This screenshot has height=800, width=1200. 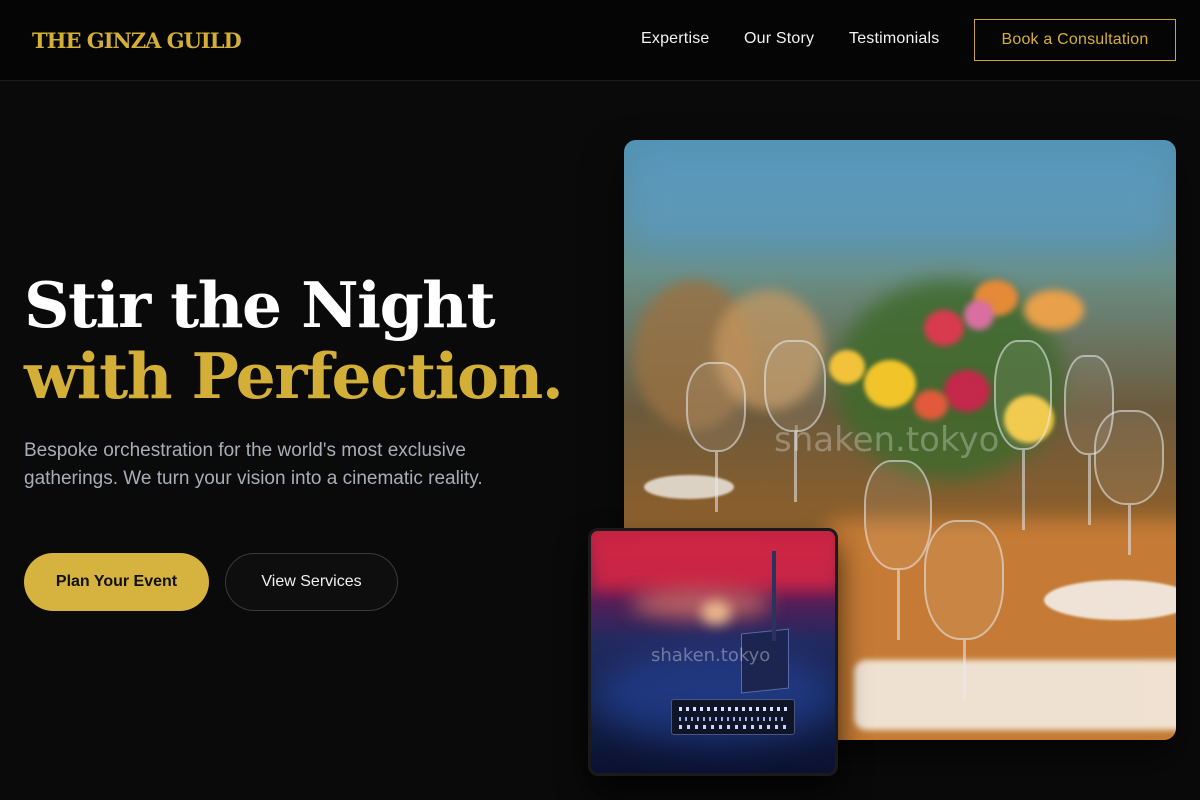 I want to click on book-consultation-button: Book a Consultation, so click(x=1075, y=40).